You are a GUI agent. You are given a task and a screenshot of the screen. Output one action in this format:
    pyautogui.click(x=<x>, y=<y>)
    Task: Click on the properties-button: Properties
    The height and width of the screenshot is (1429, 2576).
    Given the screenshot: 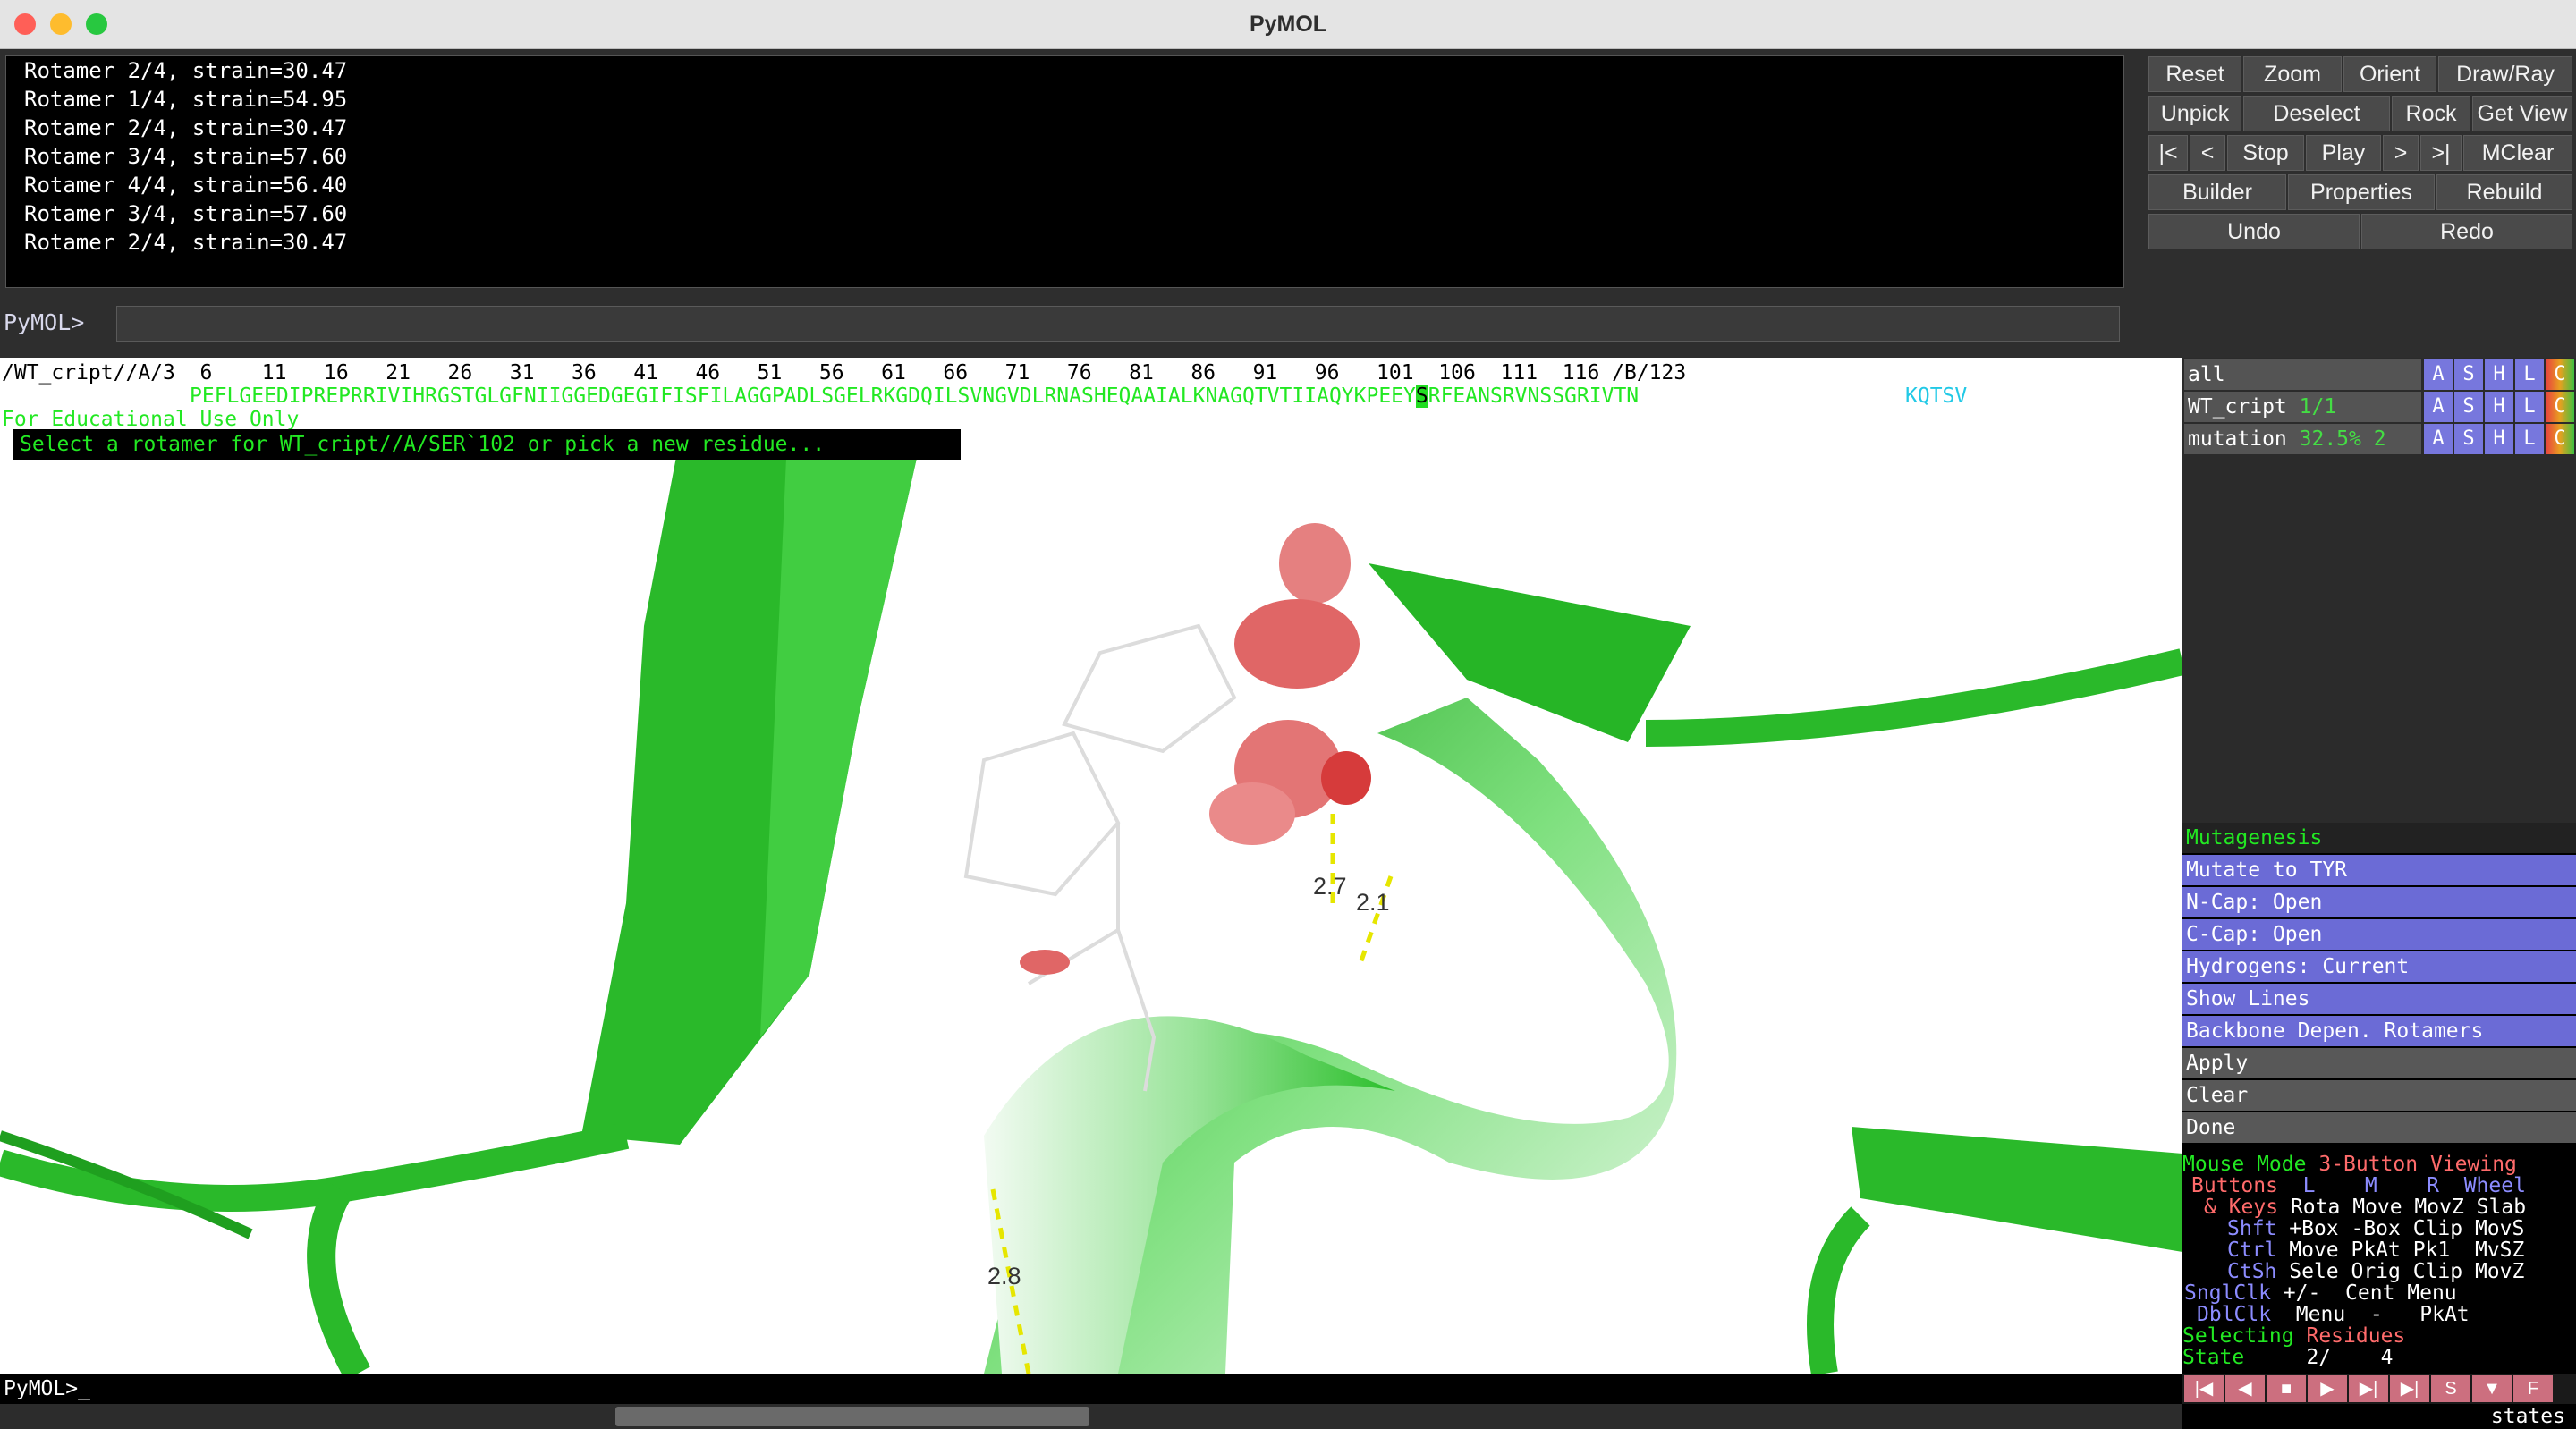 What is the action you would take?
    pyautogui.click(x=2361, y=192)
    